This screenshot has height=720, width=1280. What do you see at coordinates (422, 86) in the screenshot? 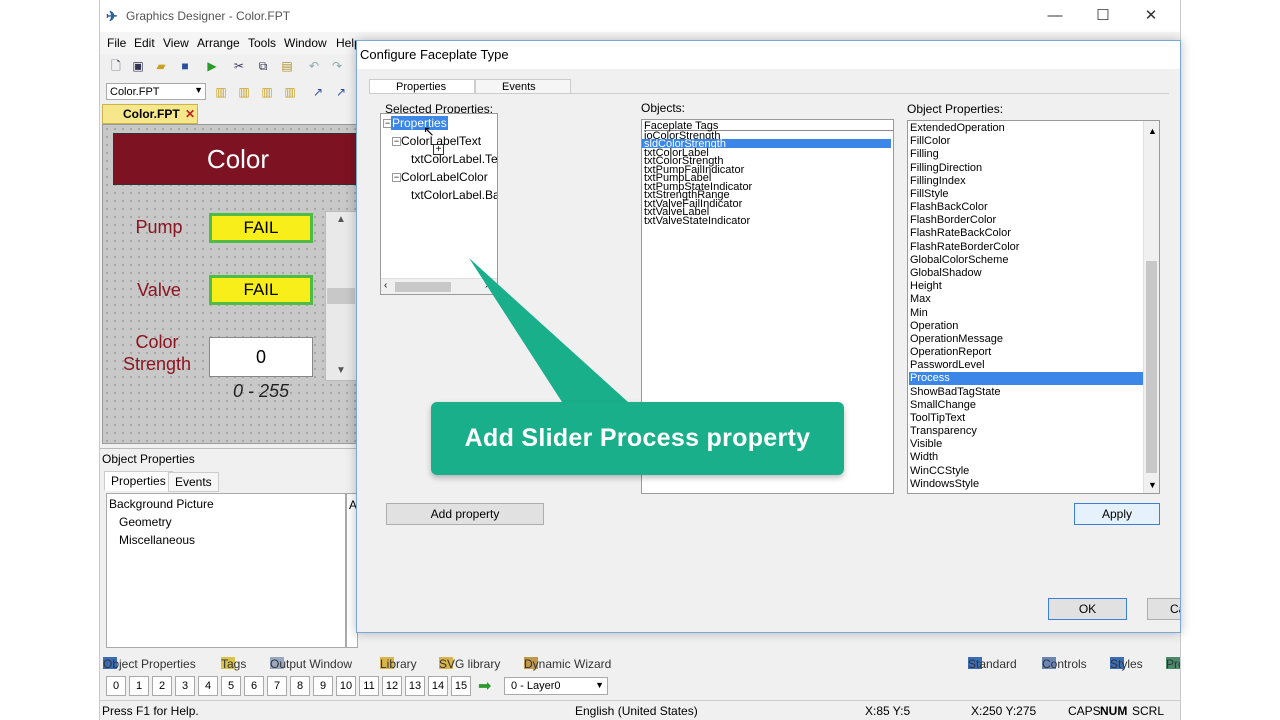
I see `dialog-tab-properties: Properties` at bounding box center [422, 86].